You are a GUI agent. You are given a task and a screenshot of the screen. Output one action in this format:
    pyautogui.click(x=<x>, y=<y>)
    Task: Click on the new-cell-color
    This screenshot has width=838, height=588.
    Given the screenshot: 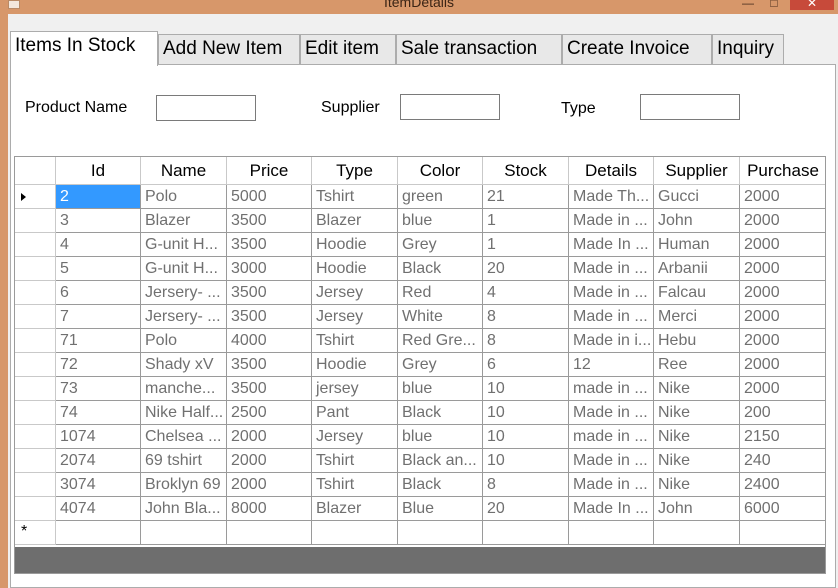 What is the action you would take?
    pyautogui.click(x=440, y=533)
    